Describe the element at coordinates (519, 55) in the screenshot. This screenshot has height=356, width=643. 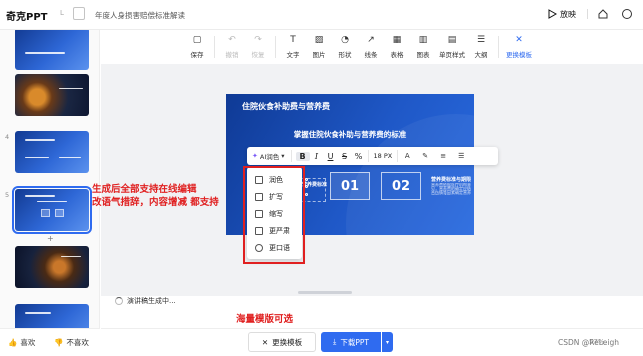
I see `tool-label: 更换模板` at that location.